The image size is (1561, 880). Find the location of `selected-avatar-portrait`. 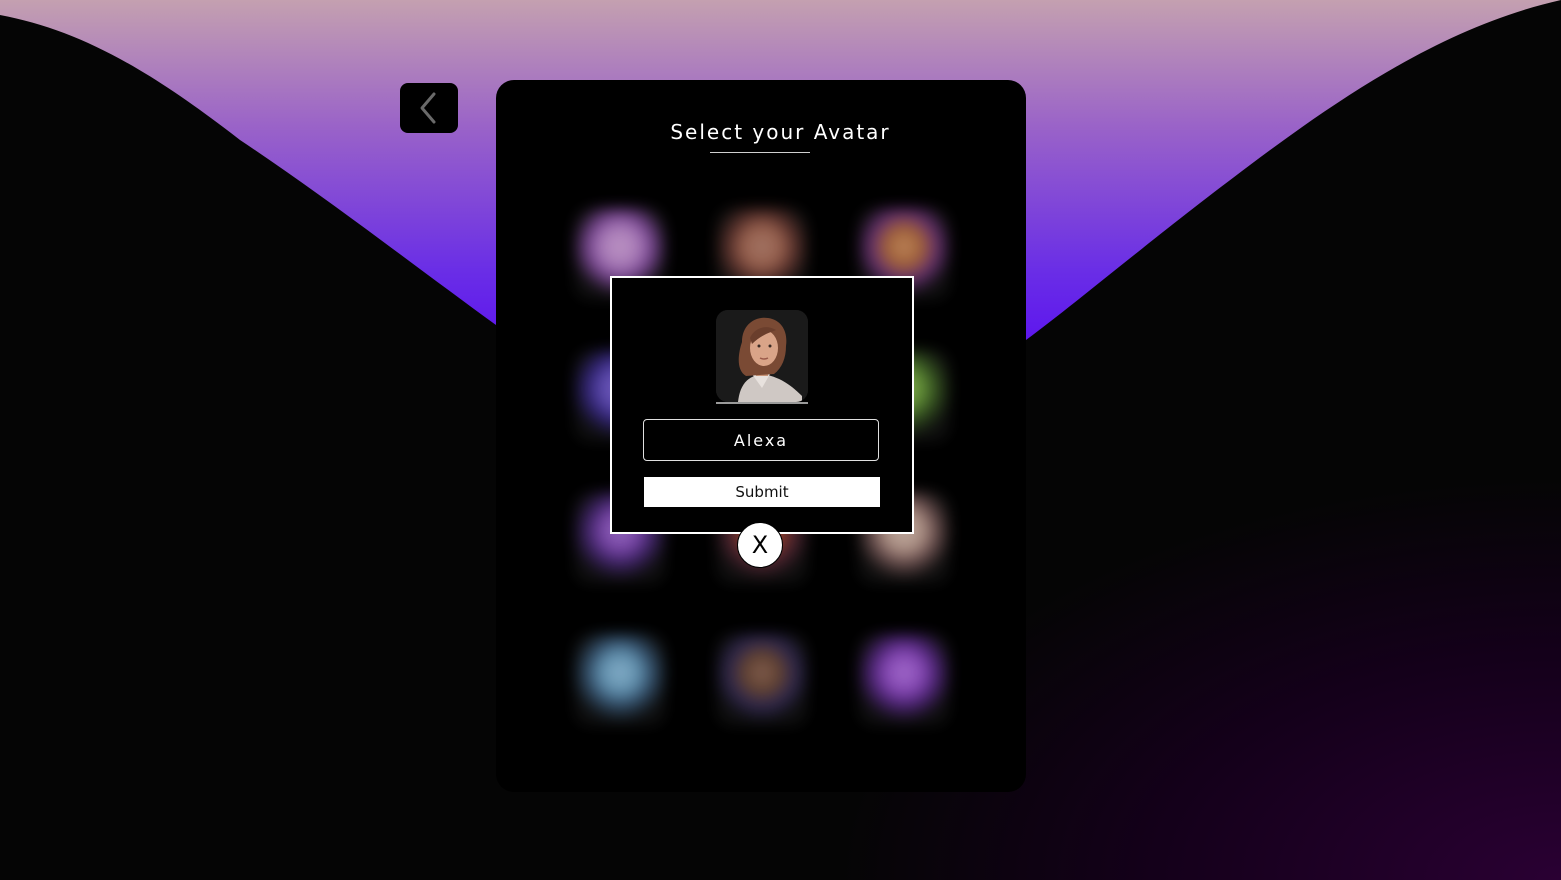

selected-avatar-portrait is located at coordinates (762, 356).